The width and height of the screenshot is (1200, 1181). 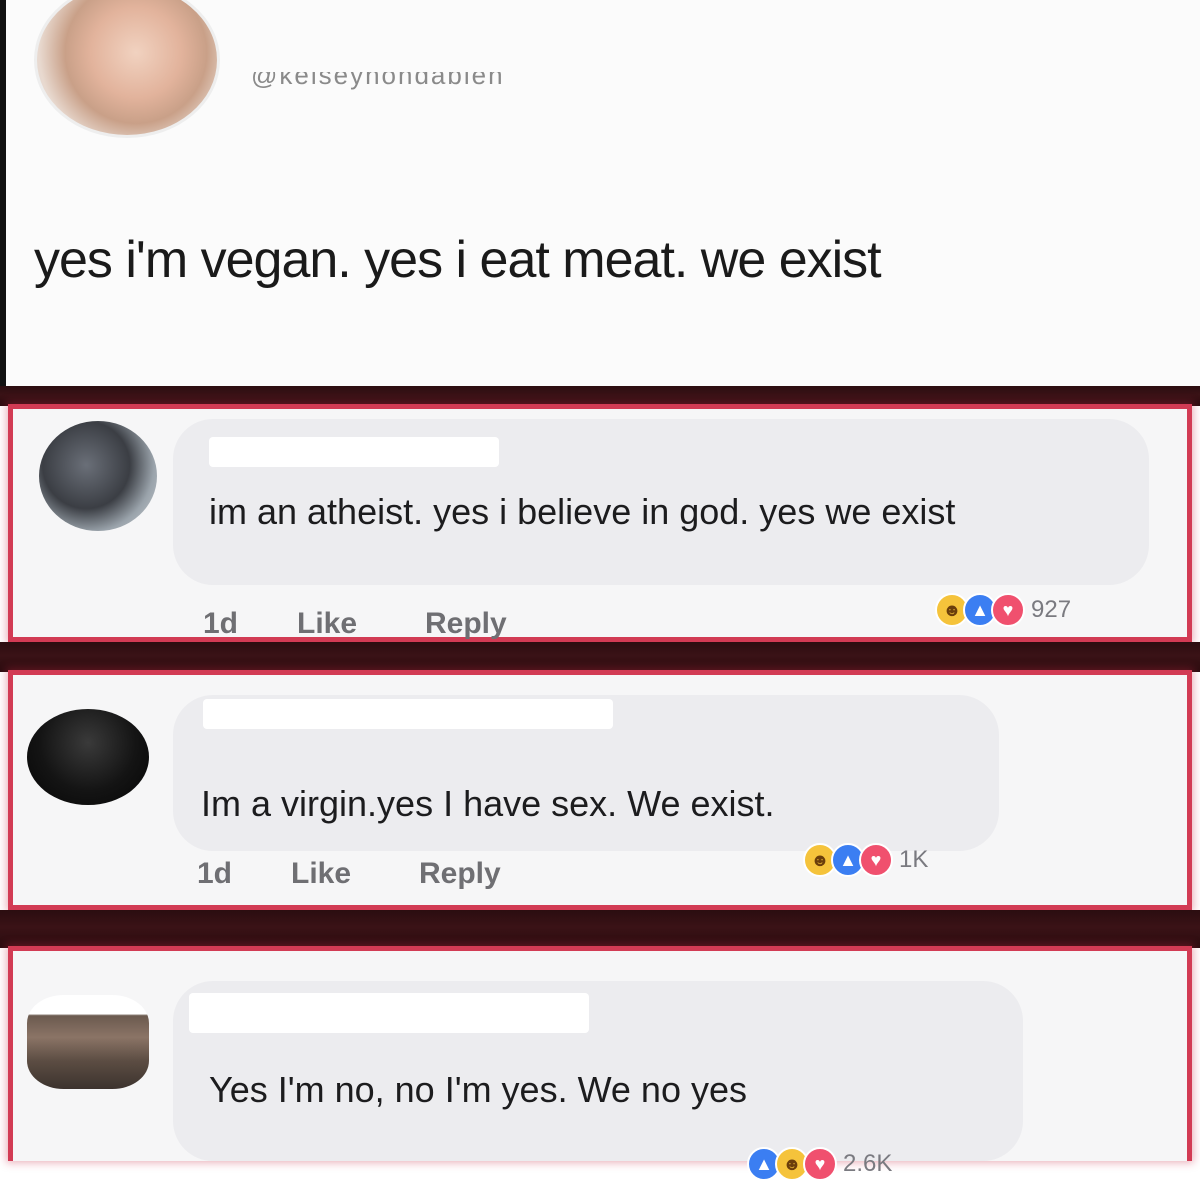 I want to click on reaction-summary: ☻ ▲ ♥ 927, so click(x=1003, y=610).